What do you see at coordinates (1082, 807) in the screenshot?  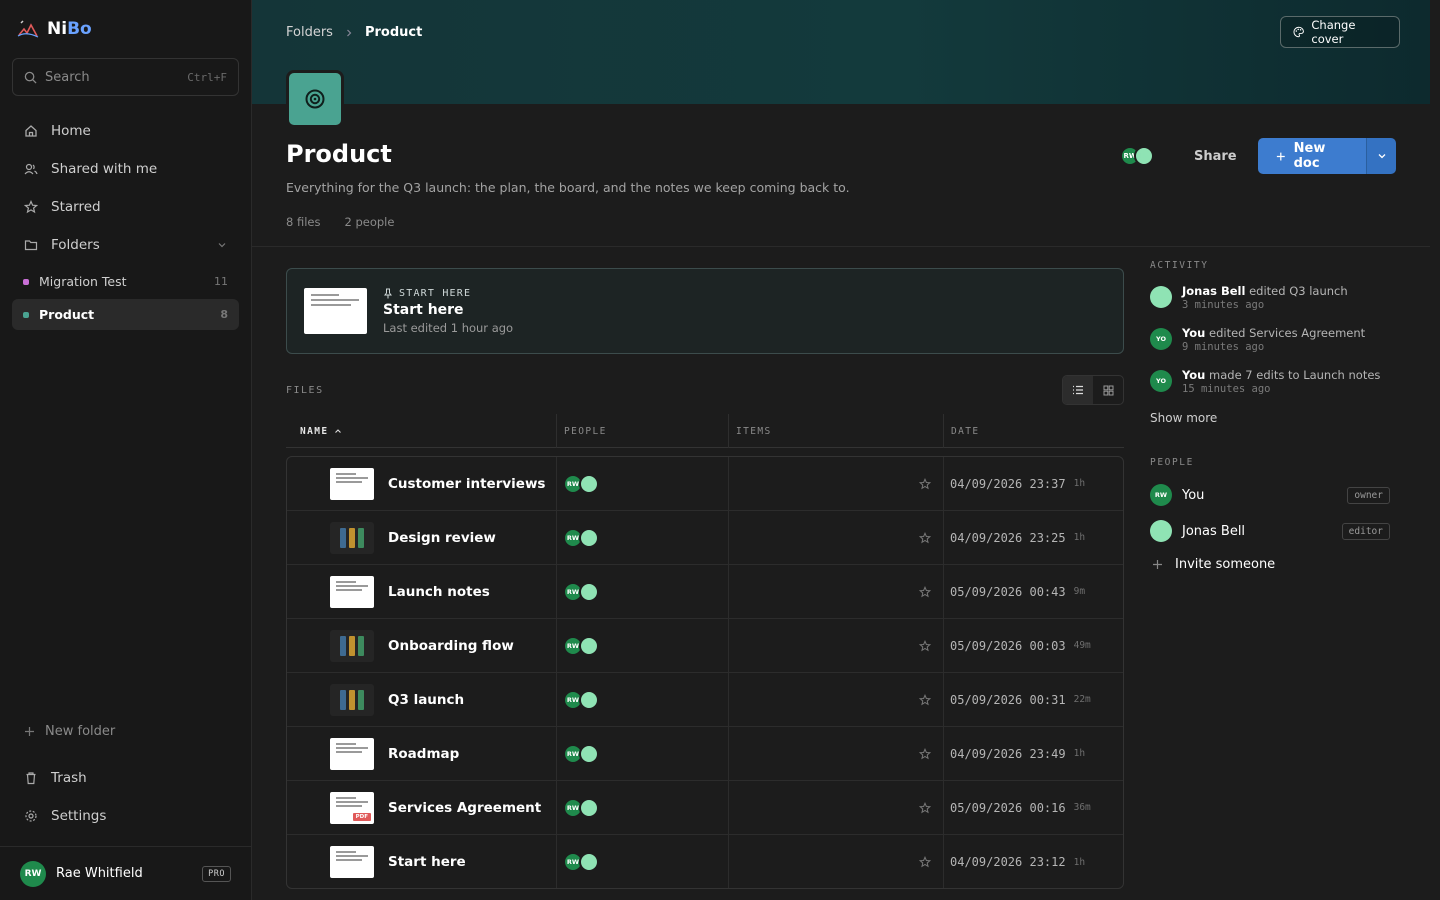 I see `file-relative-time: 36m` at bounding box center [1082, 807].